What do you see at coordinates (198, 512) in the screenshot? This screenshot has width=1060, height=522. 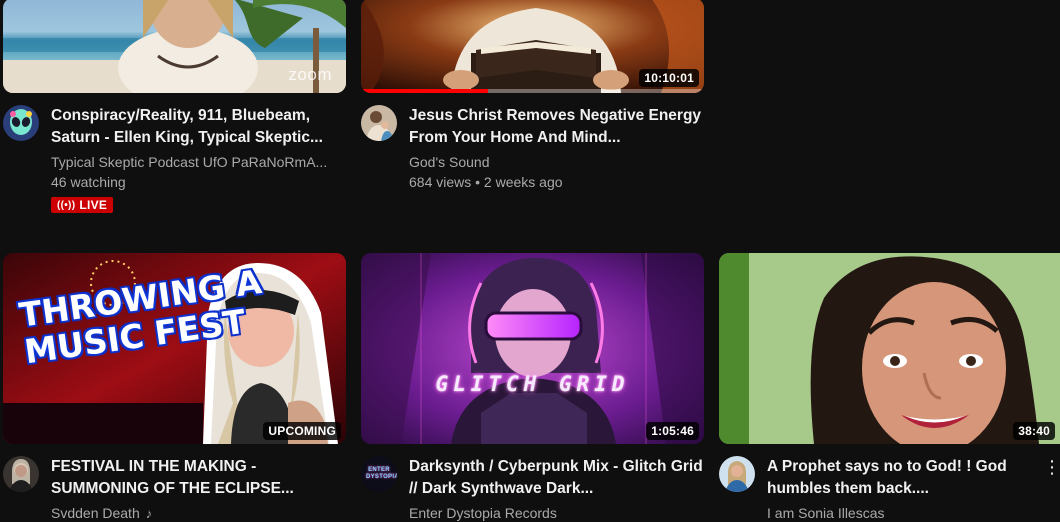 I see `channel-name: Svdden Death ♪` at bounding box center [198, 512].